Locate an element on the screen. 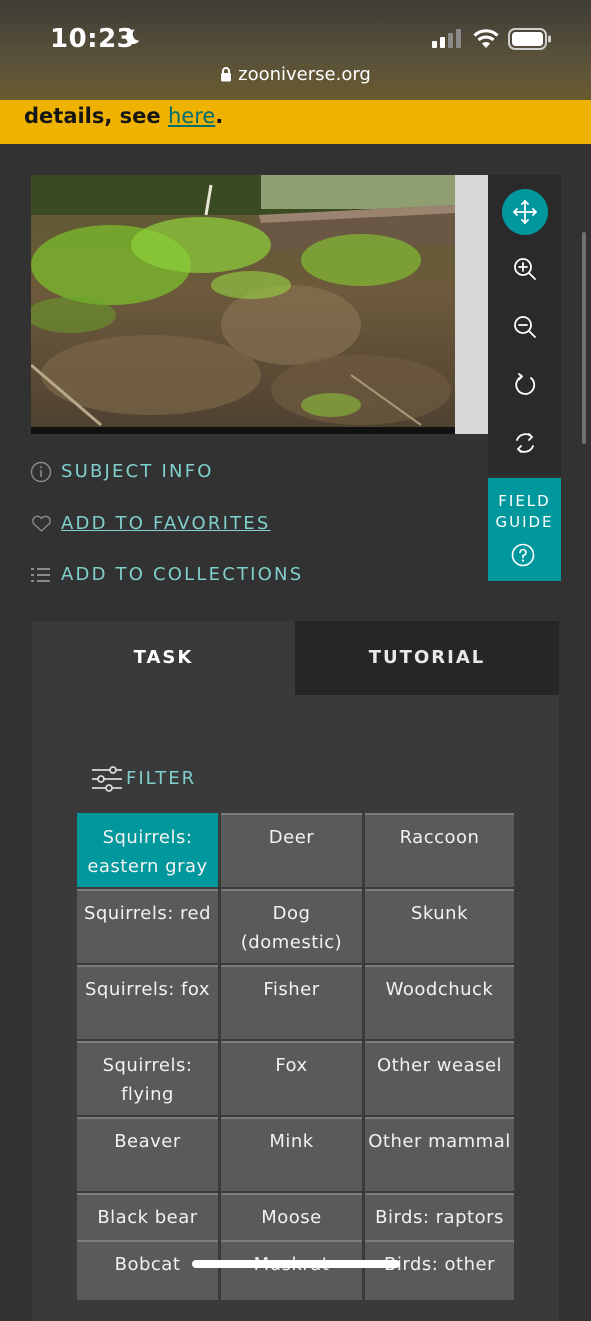 The width and height of the screenshot is (591, 1321). tab-task: TASK is located at coordinates (163, 658).